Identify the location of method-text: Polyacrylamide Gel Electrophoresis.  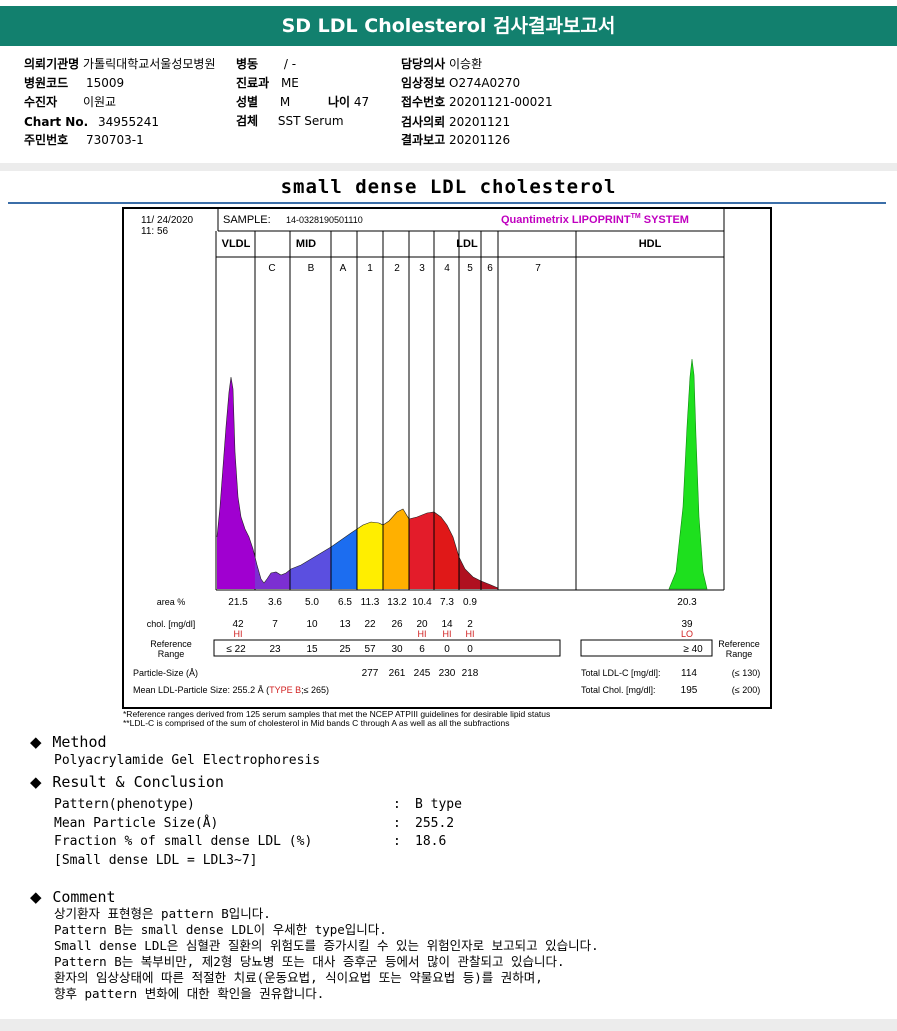
(187, 760).